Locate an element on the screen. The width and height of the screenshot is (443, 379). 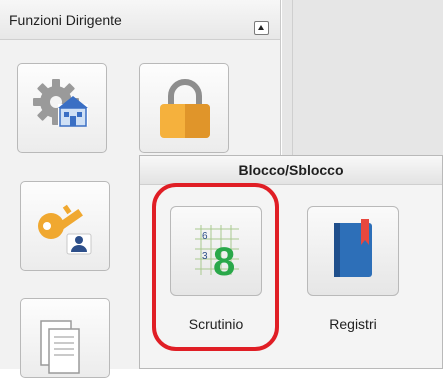
key-user-icon is located at coordinates (65, 229).